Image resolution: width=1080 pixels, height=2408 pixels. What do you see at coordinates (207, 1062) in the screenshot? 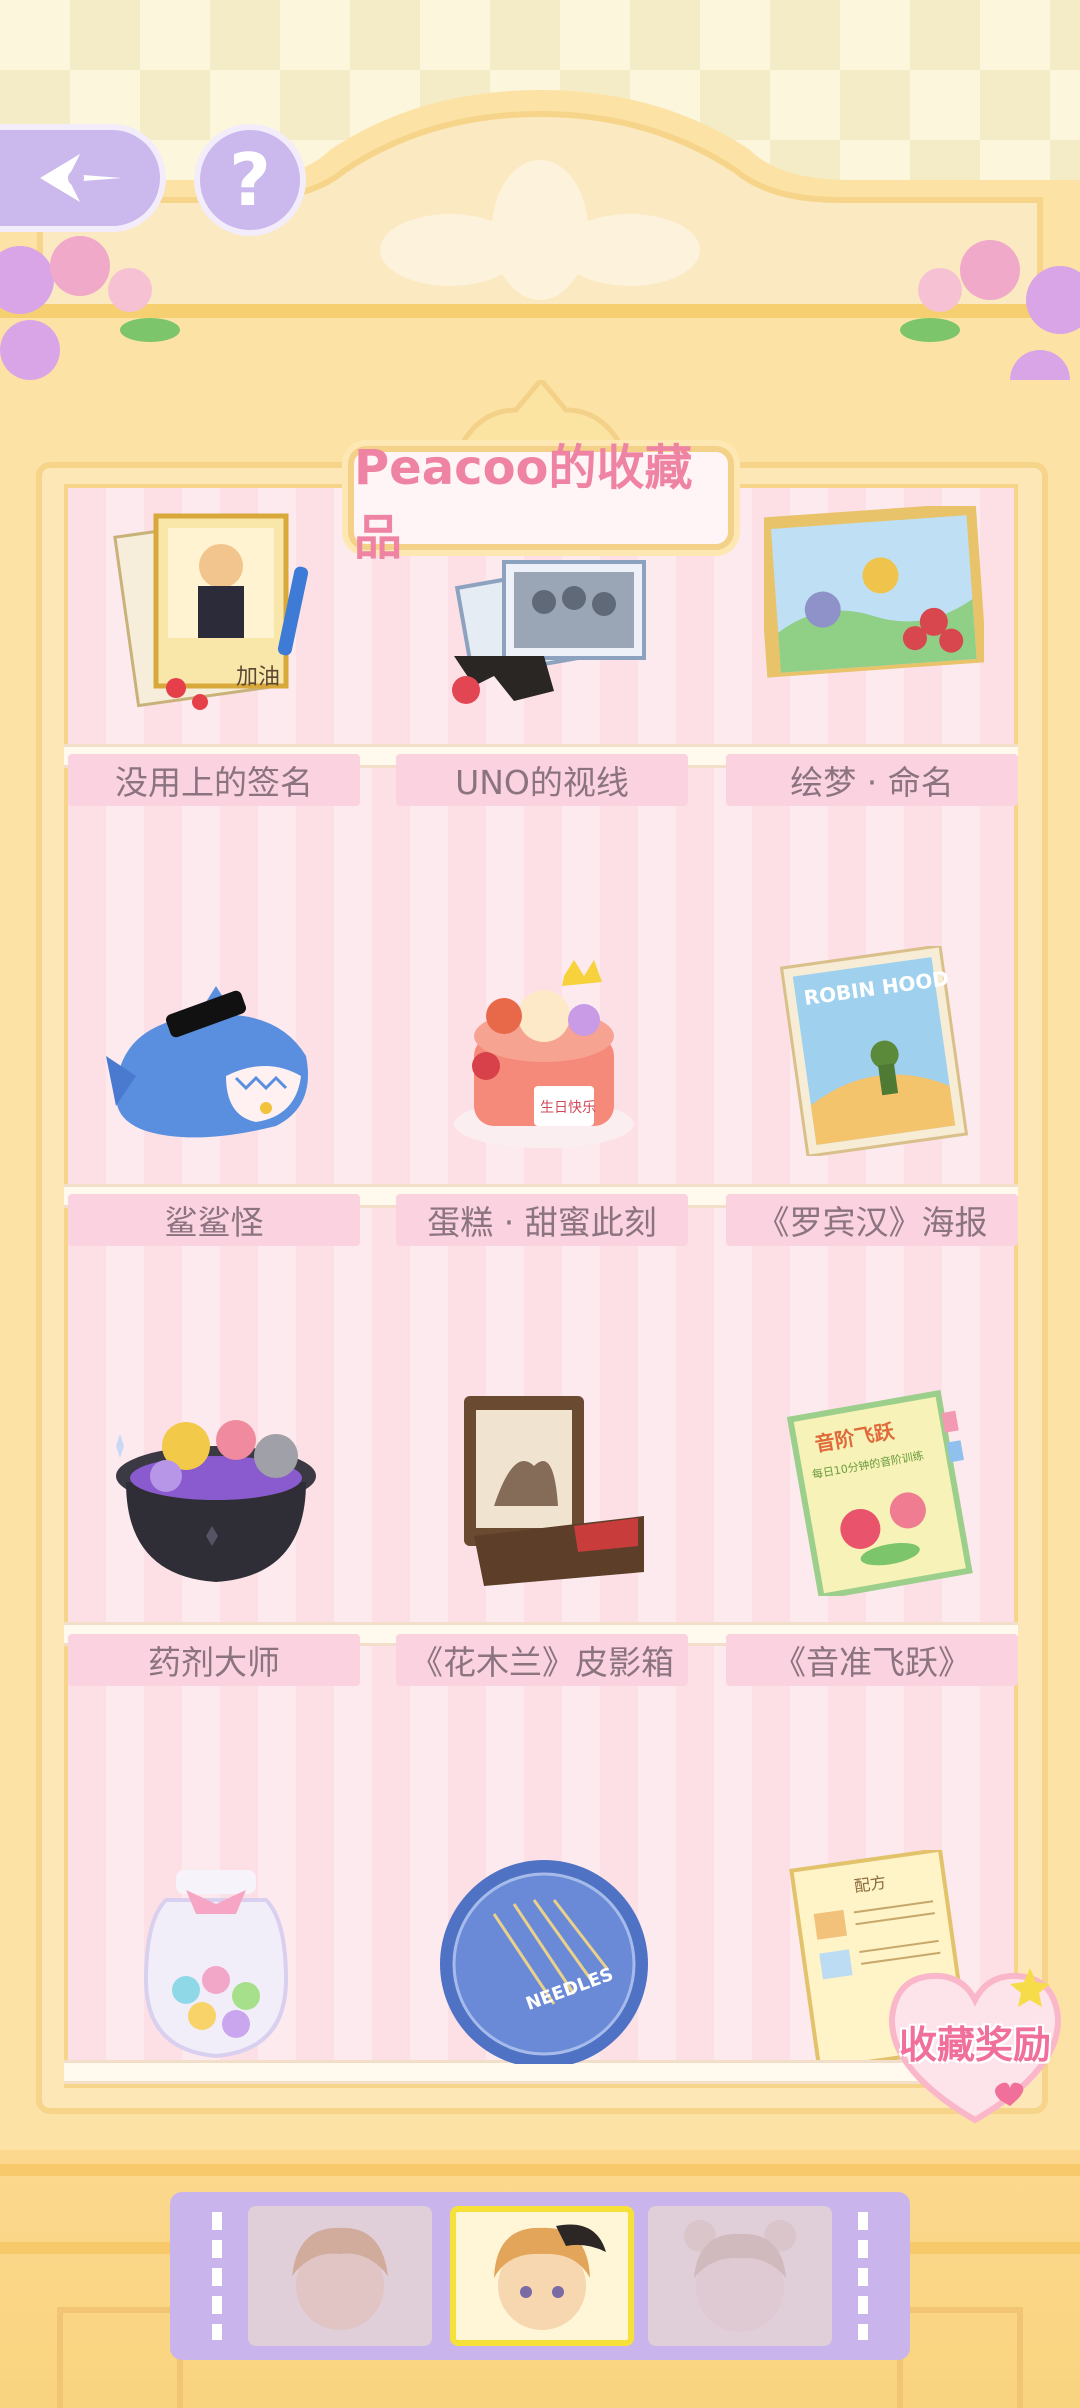
I see `shark-plush-icon` at bounding box center [207, 1062].